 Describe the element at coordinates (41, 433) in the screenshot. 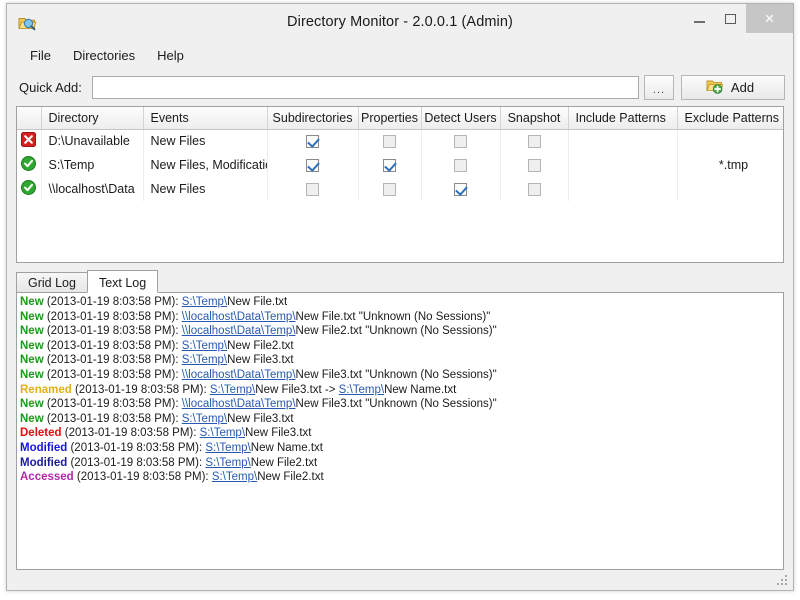

I see `log-event-type: Deleted` at that location.